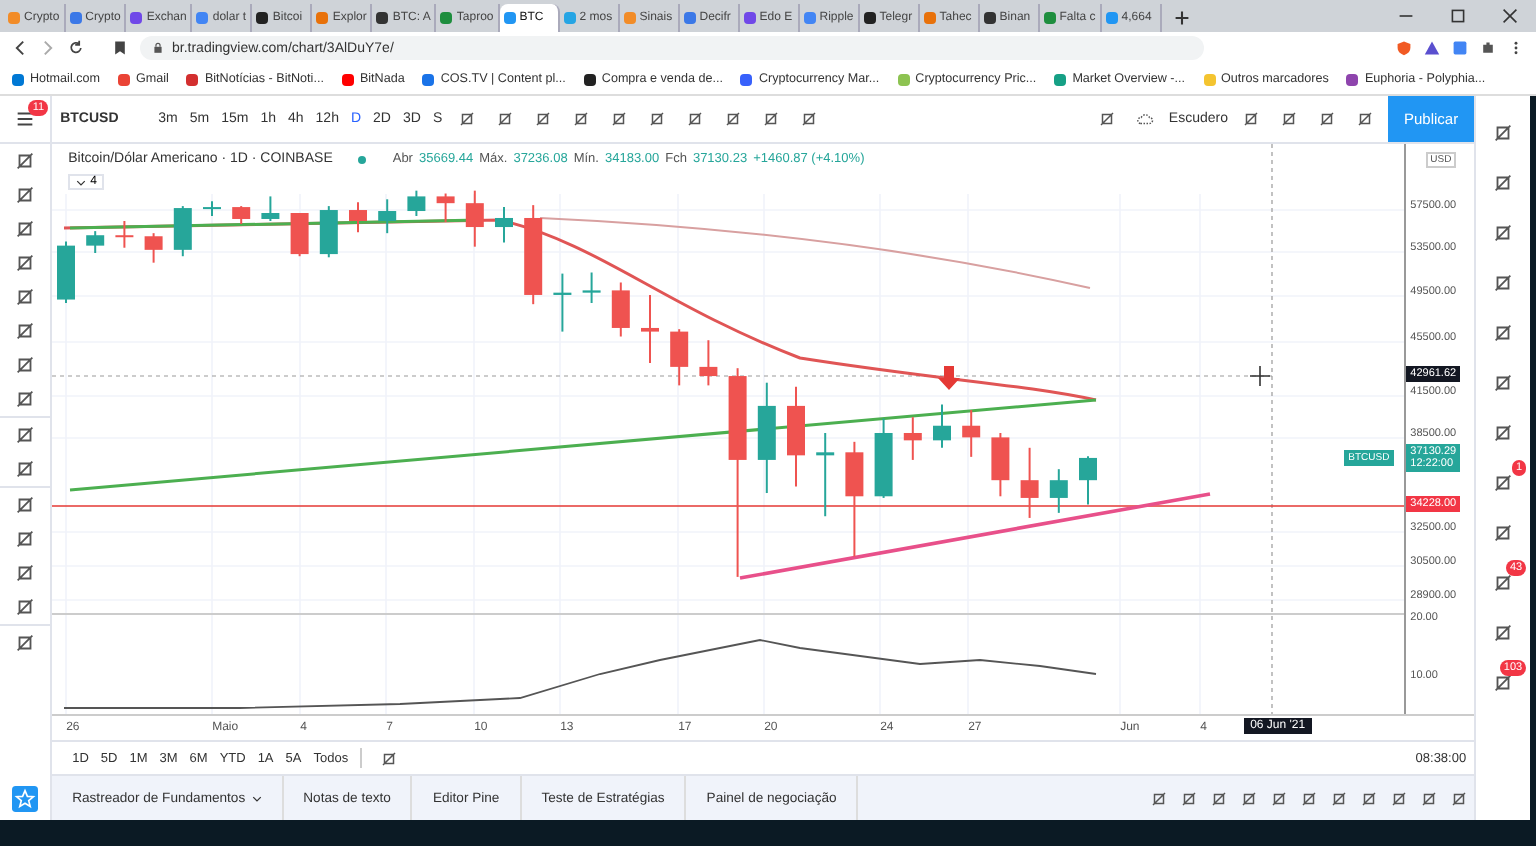 Image resolution: width=1536 pixels, height=846 pixels. What do you see at coordinates (1432, 48) in the screenshot?
I see `triangle-icon` at bounding box center [1432, 48].